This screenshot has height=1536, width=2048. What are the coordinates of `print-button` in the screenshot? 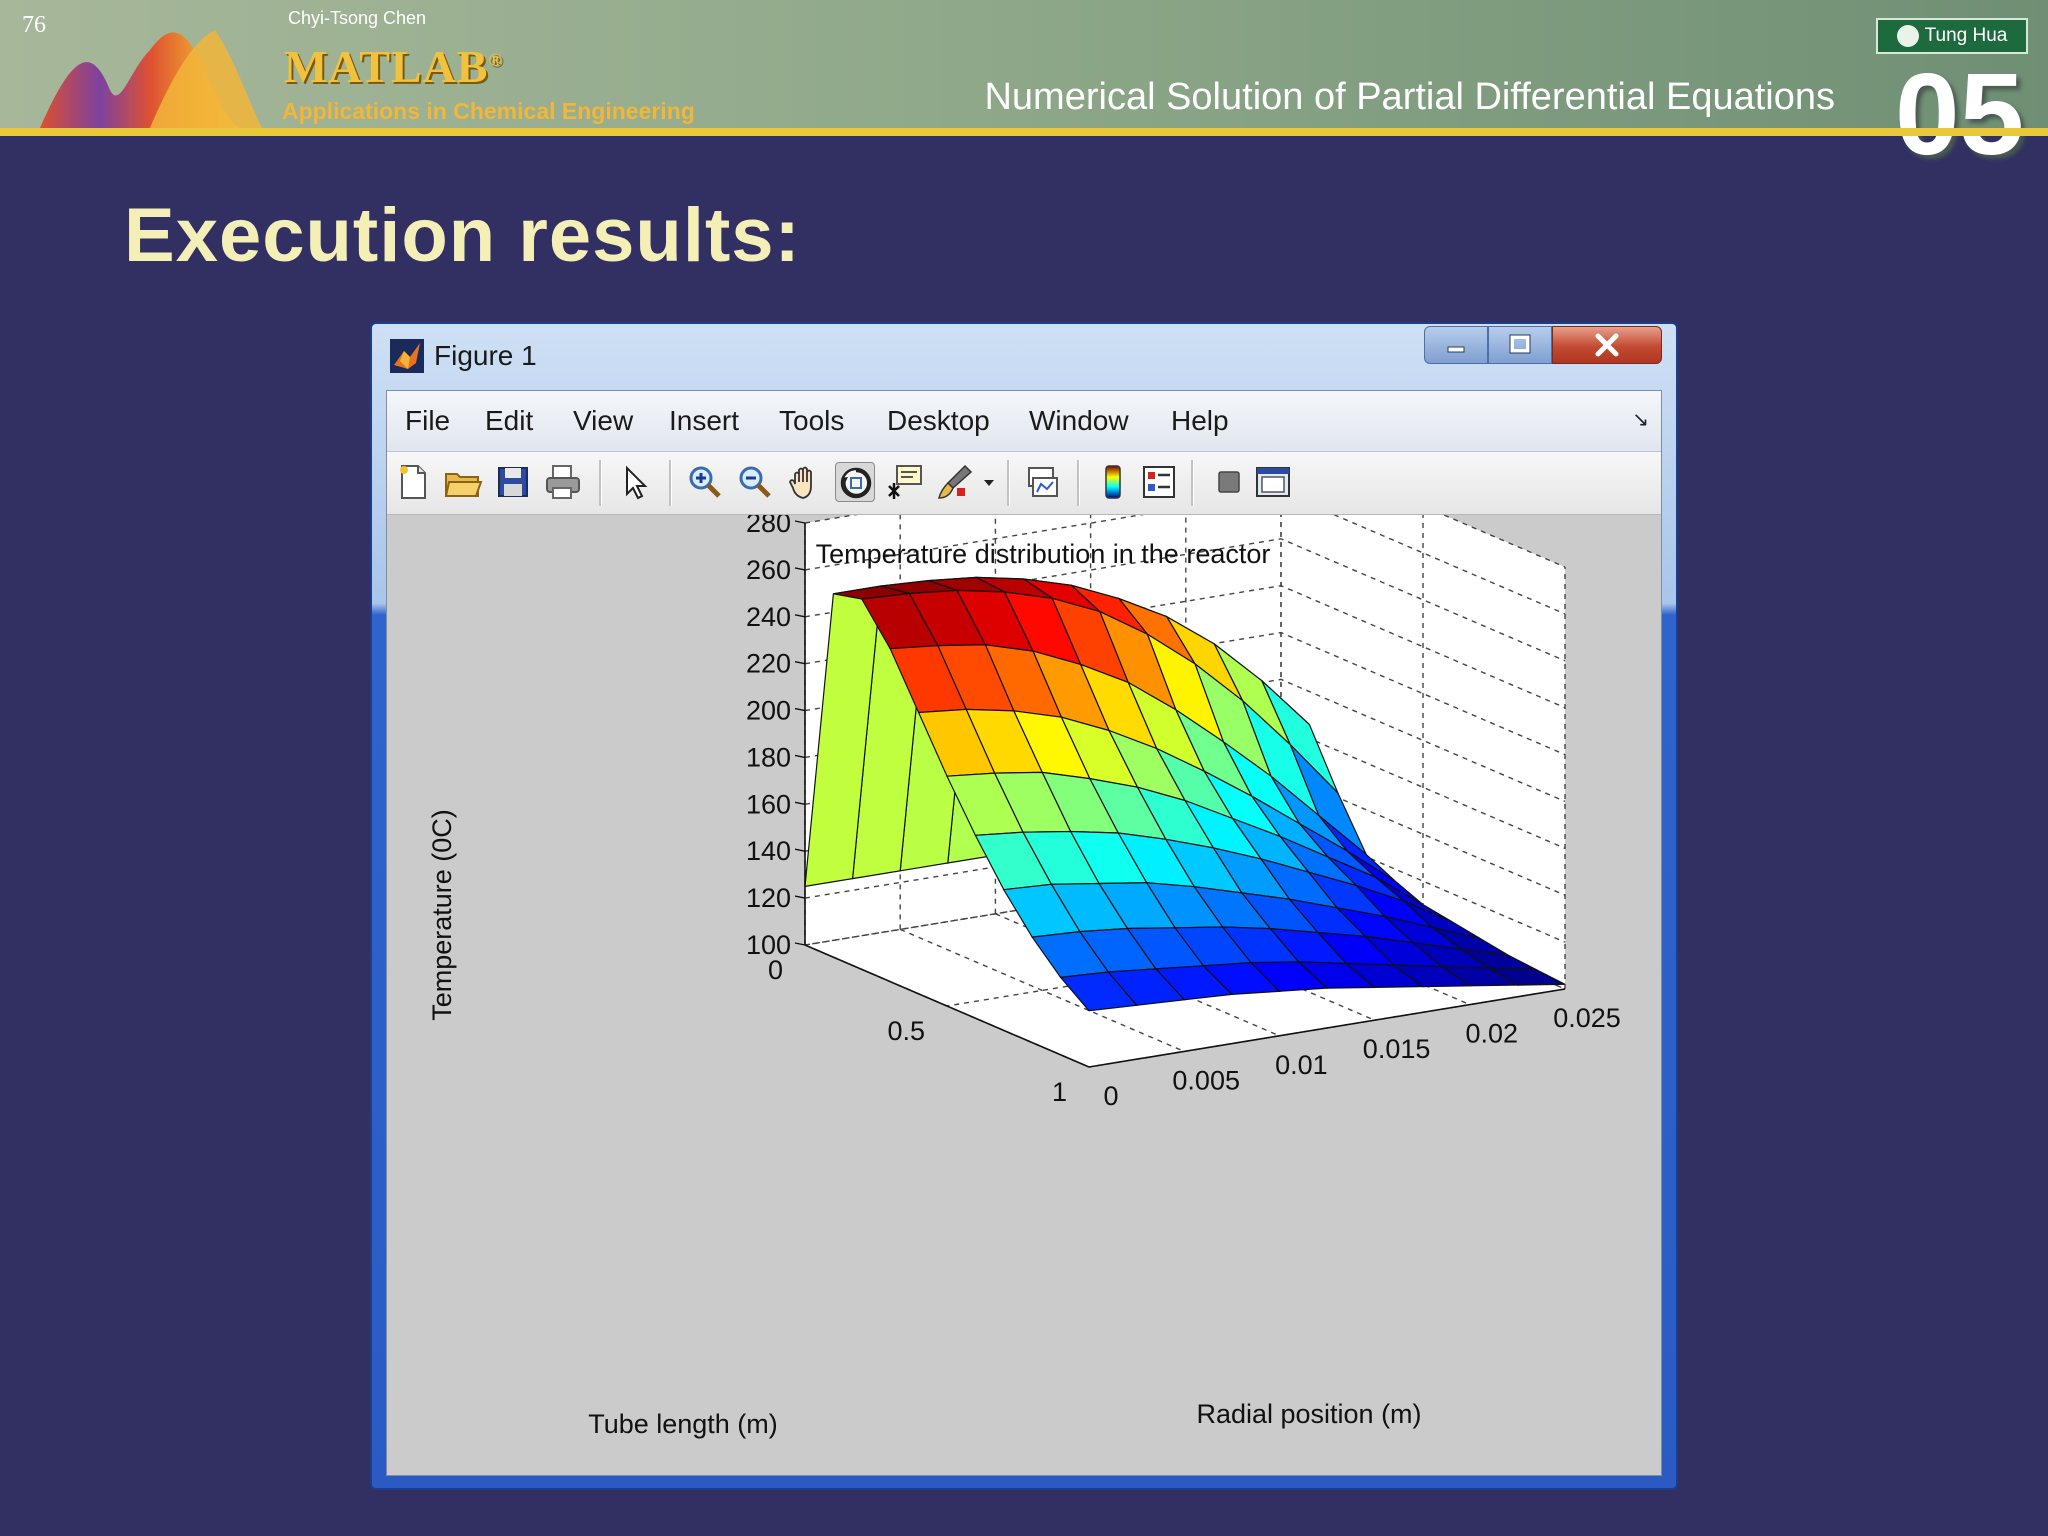 It's located at (563, 482).